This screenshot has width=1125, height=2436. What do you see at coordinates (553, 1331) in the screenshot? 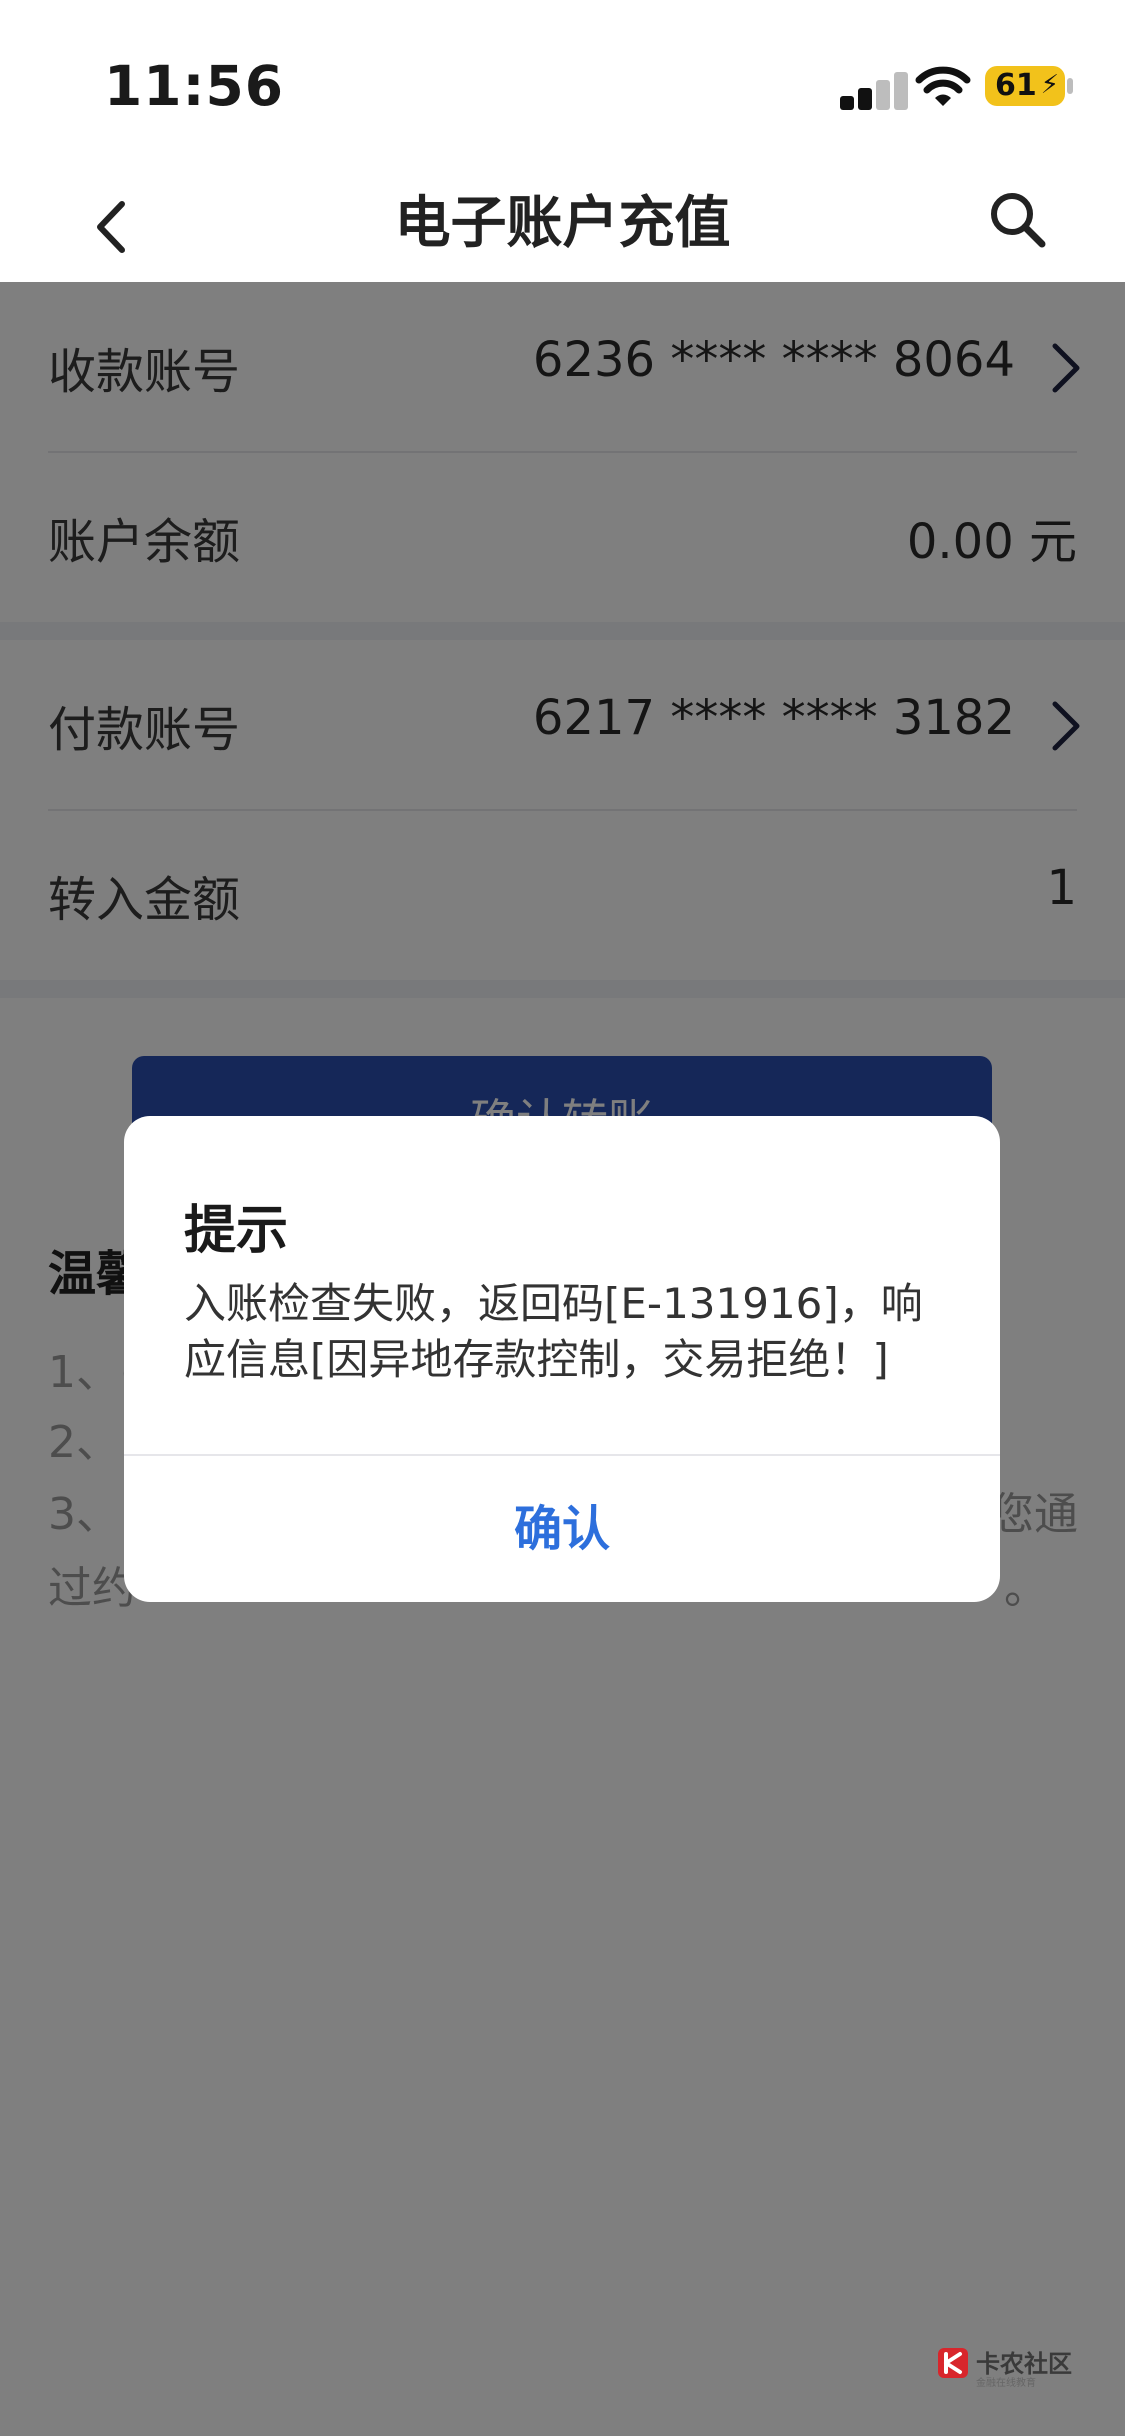
I see `dialog-message: 入账检查失败，返回码[E-131916]，响应信息[因异地存款控制，交易拒绝！]` at bounding box center [553, 1331].